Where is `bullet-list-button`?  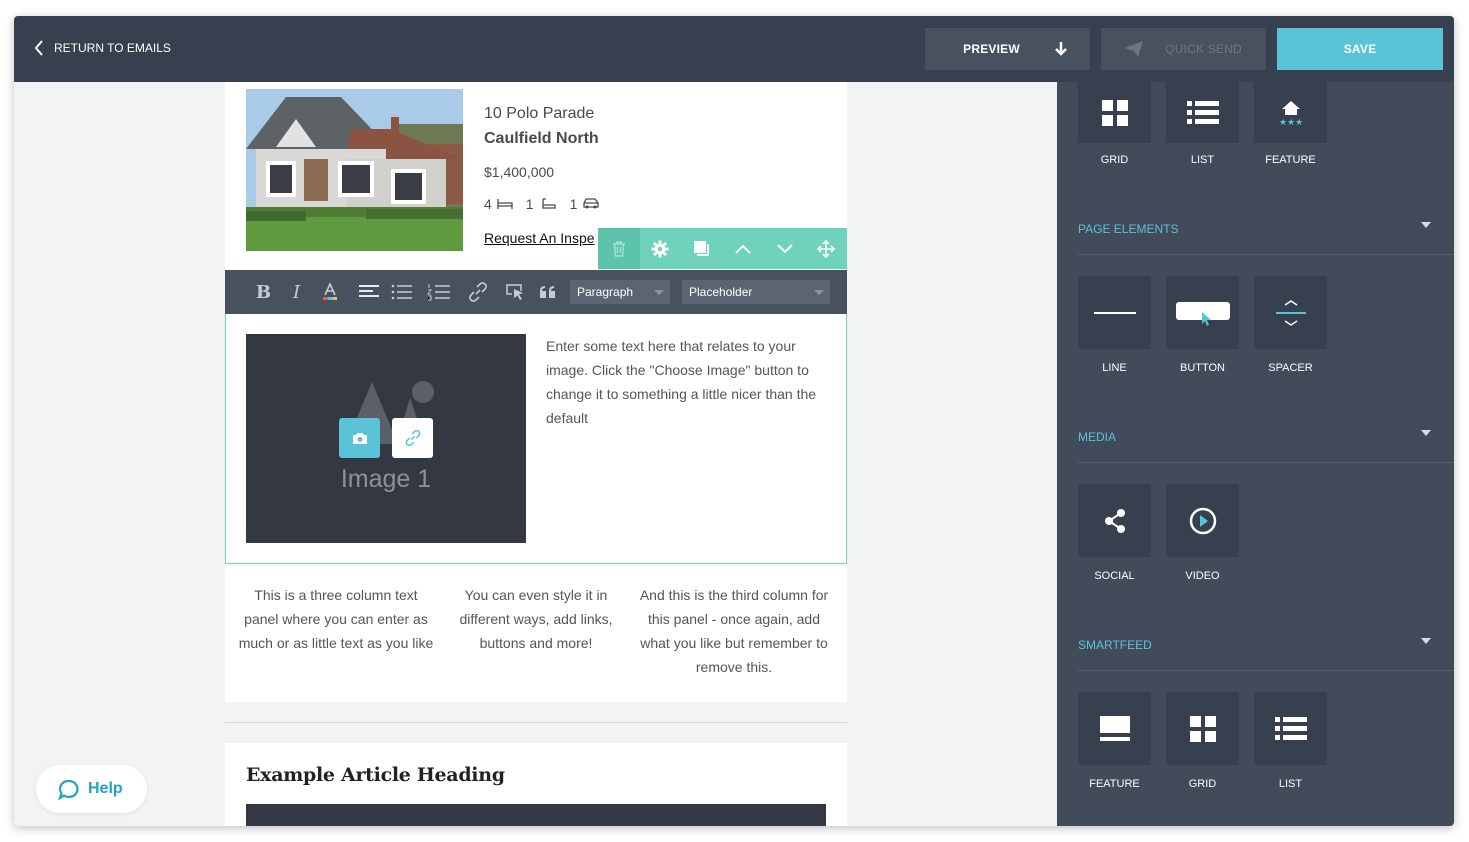 bullet-list-button is located at coordinates (401, 292).